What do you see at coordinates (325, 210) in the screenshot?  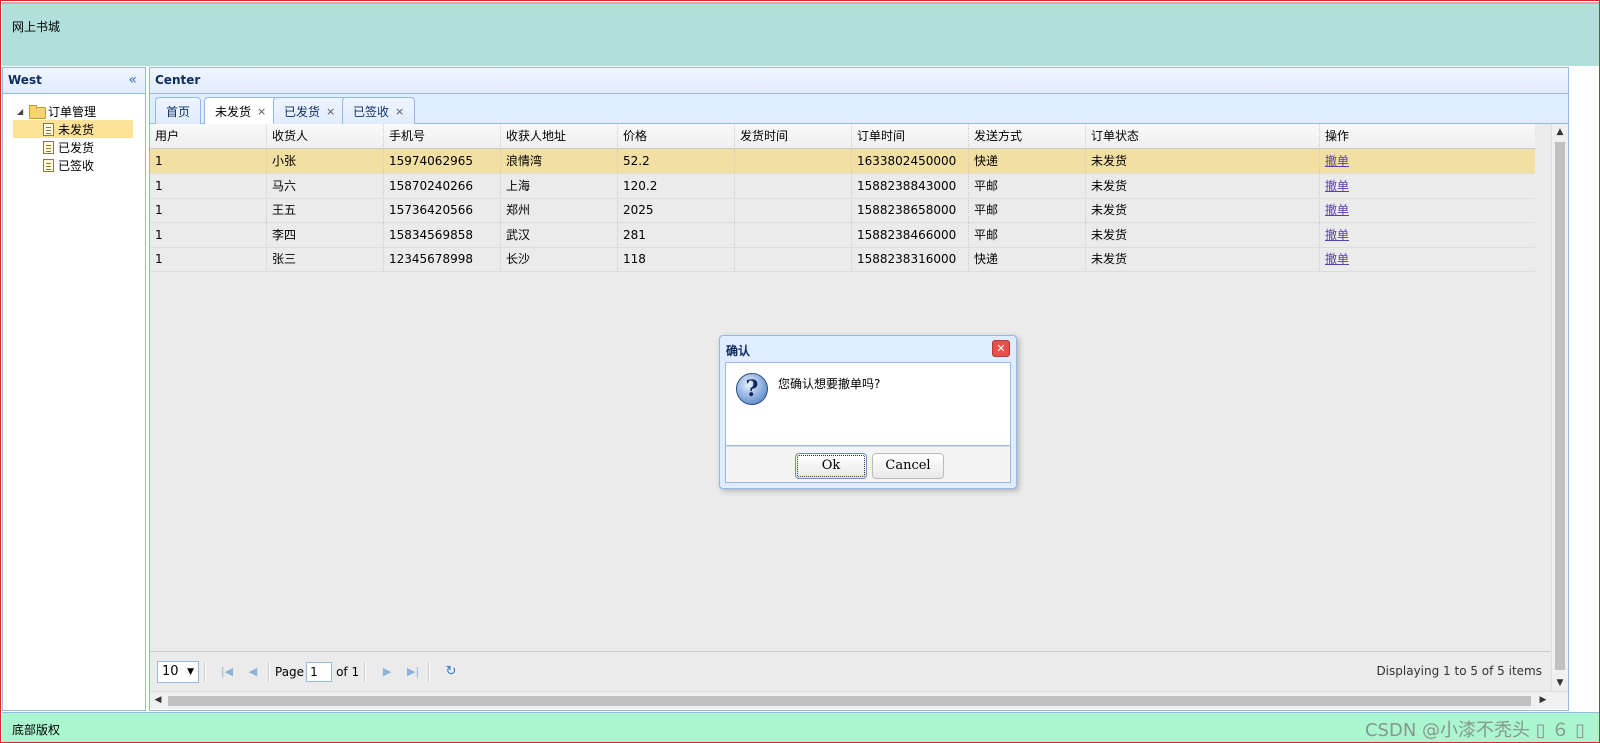 I see `cell-receiver: 王五` at bounding box center [325, 210].